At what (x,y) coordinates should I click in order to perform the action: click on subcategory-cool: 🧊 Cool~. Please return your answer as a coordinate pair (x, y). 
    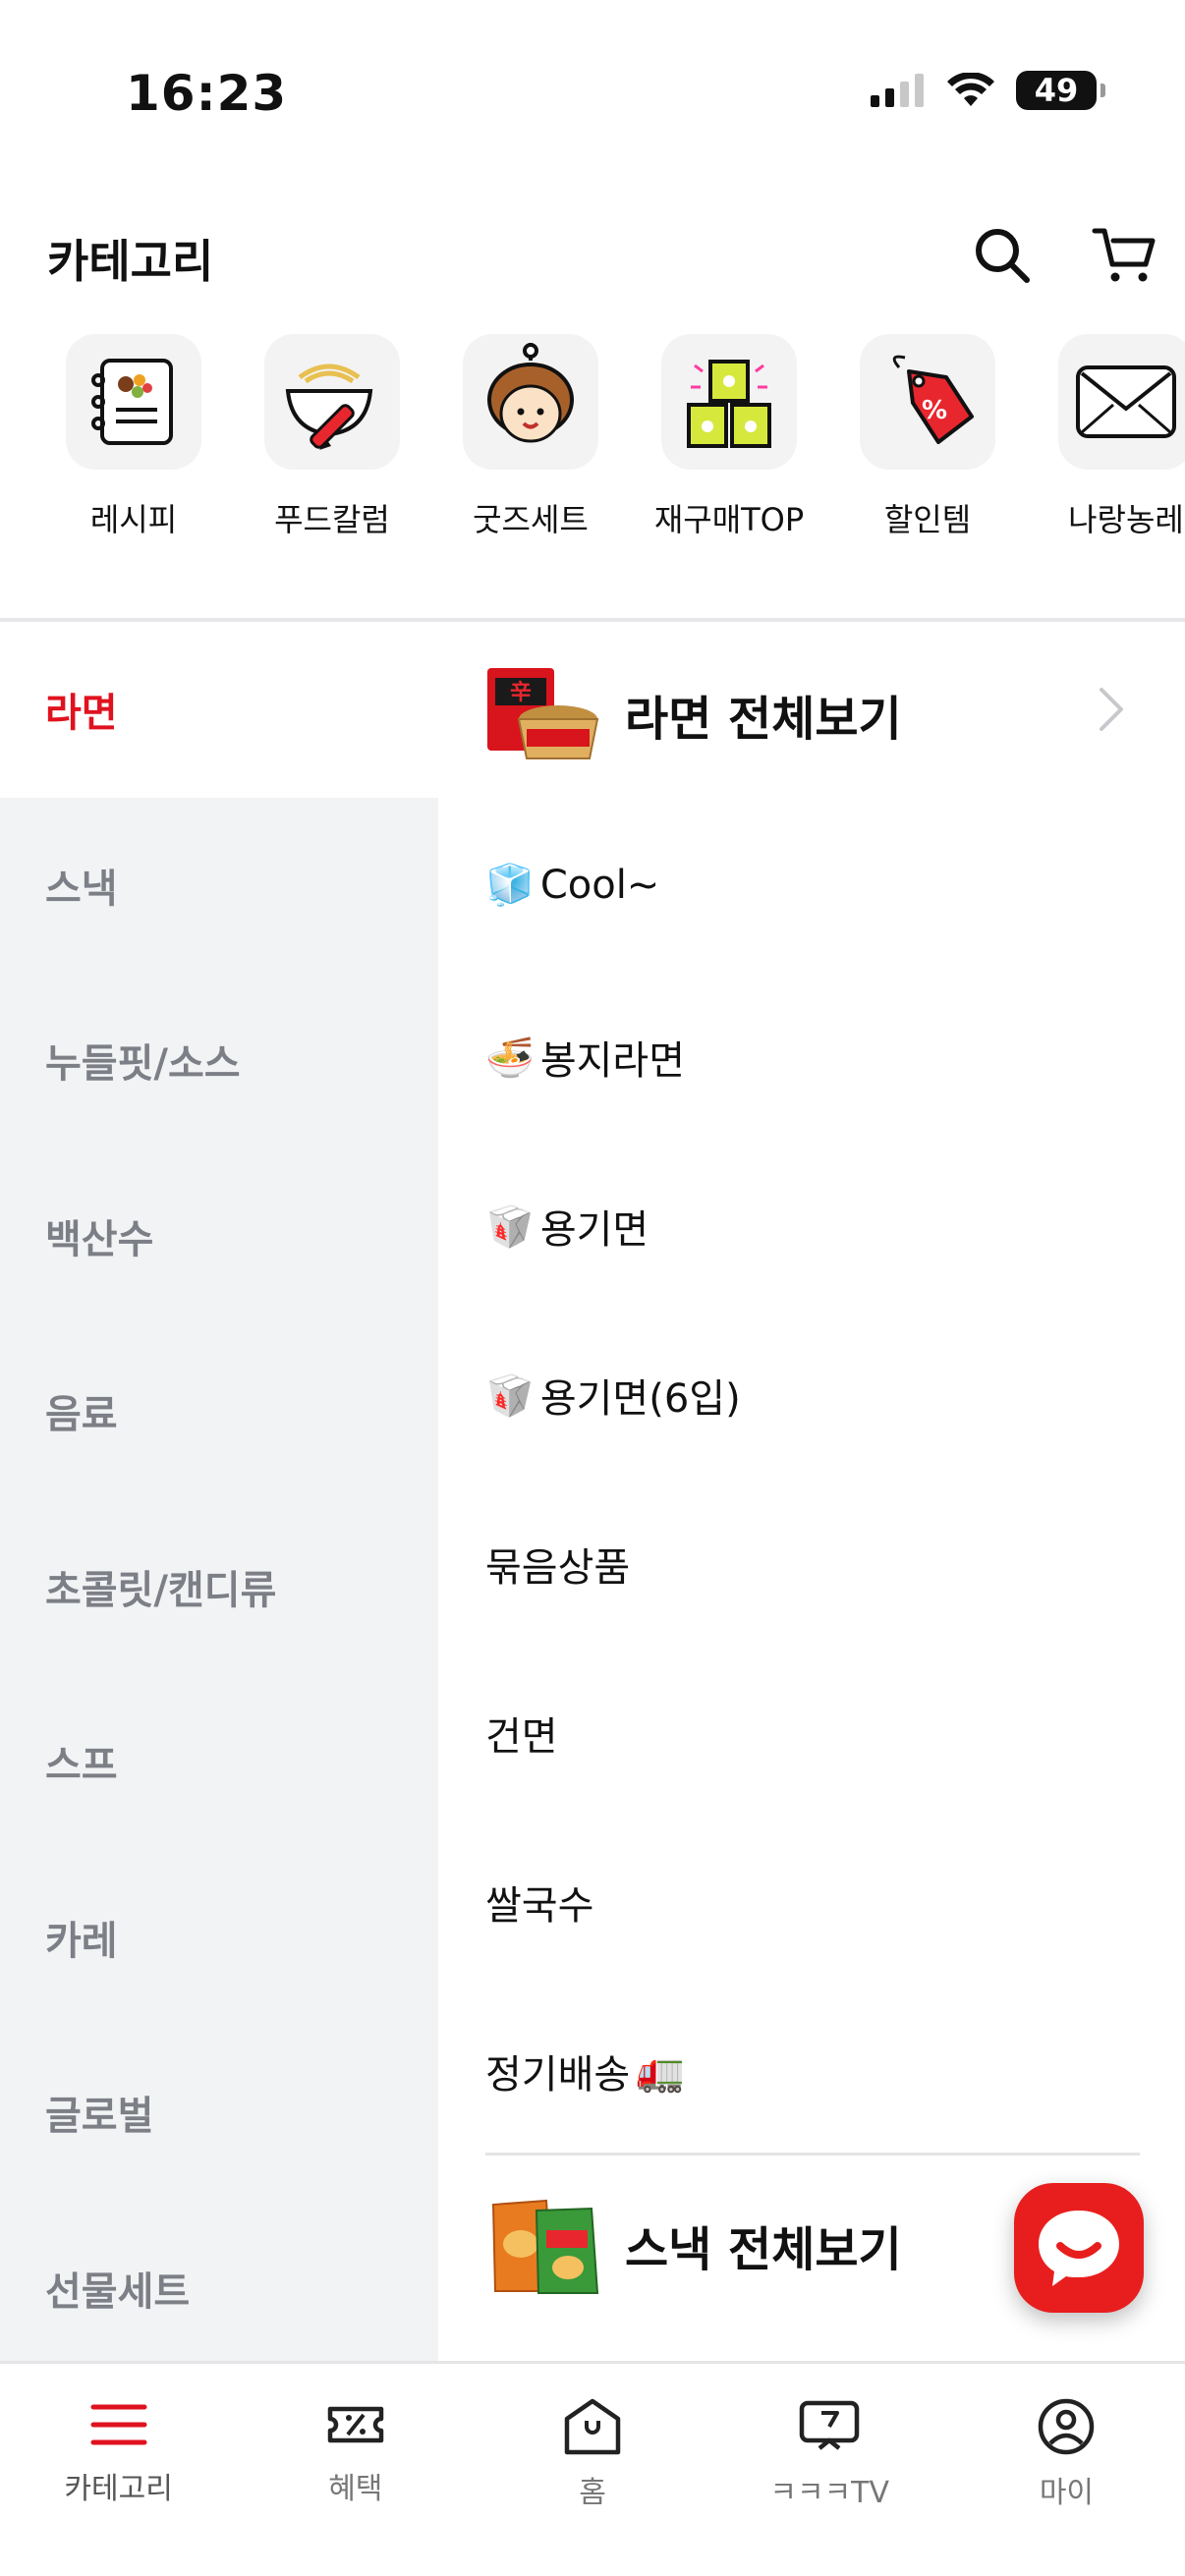
    Looking at the image, I should click on (573, 885).